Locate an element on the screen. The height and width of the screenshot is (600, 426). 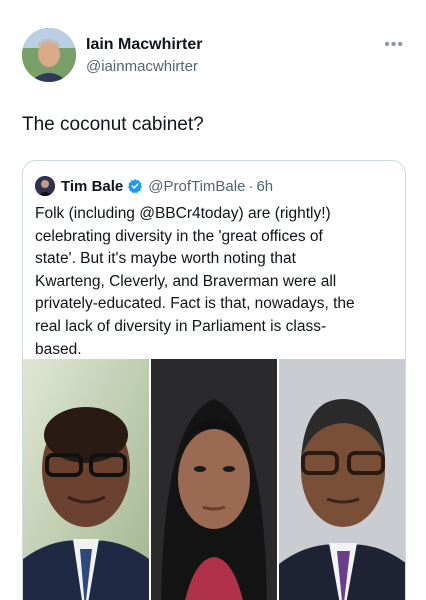
verified-badge-icon is located at coordinates (135, 186).